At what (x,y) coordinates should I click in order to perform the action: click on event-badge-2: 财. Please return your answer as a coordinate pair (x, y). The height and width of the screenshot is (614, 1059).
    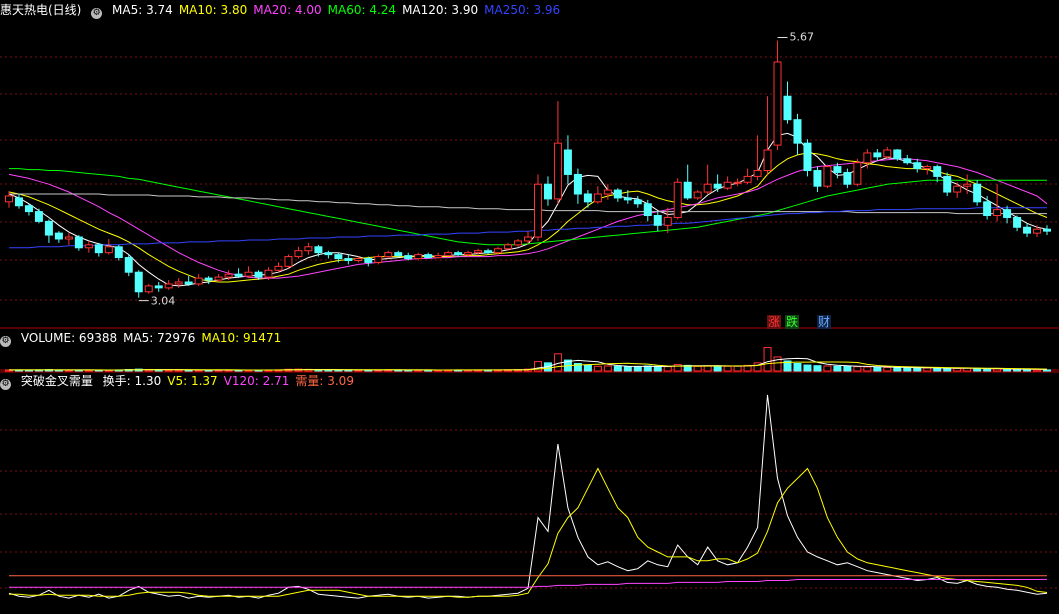
    Looking at the image, I should click on (824, 322).